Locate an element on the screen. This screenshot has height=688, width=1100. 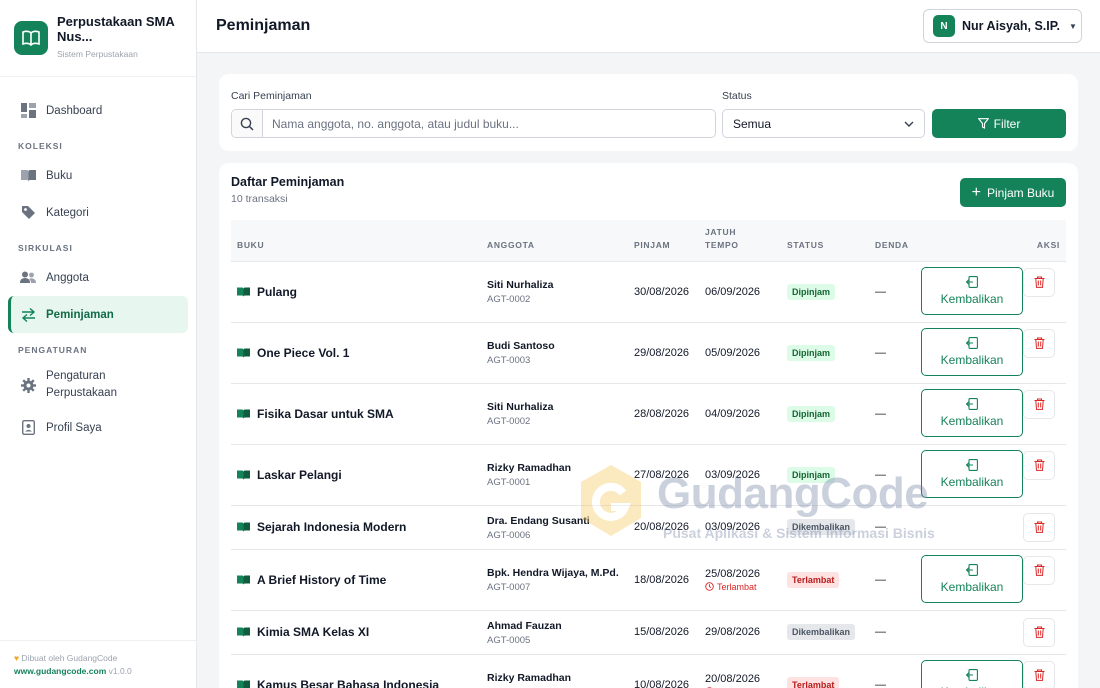
sidebar-item-anggota: Anggota is located at coordinates (98, 277).